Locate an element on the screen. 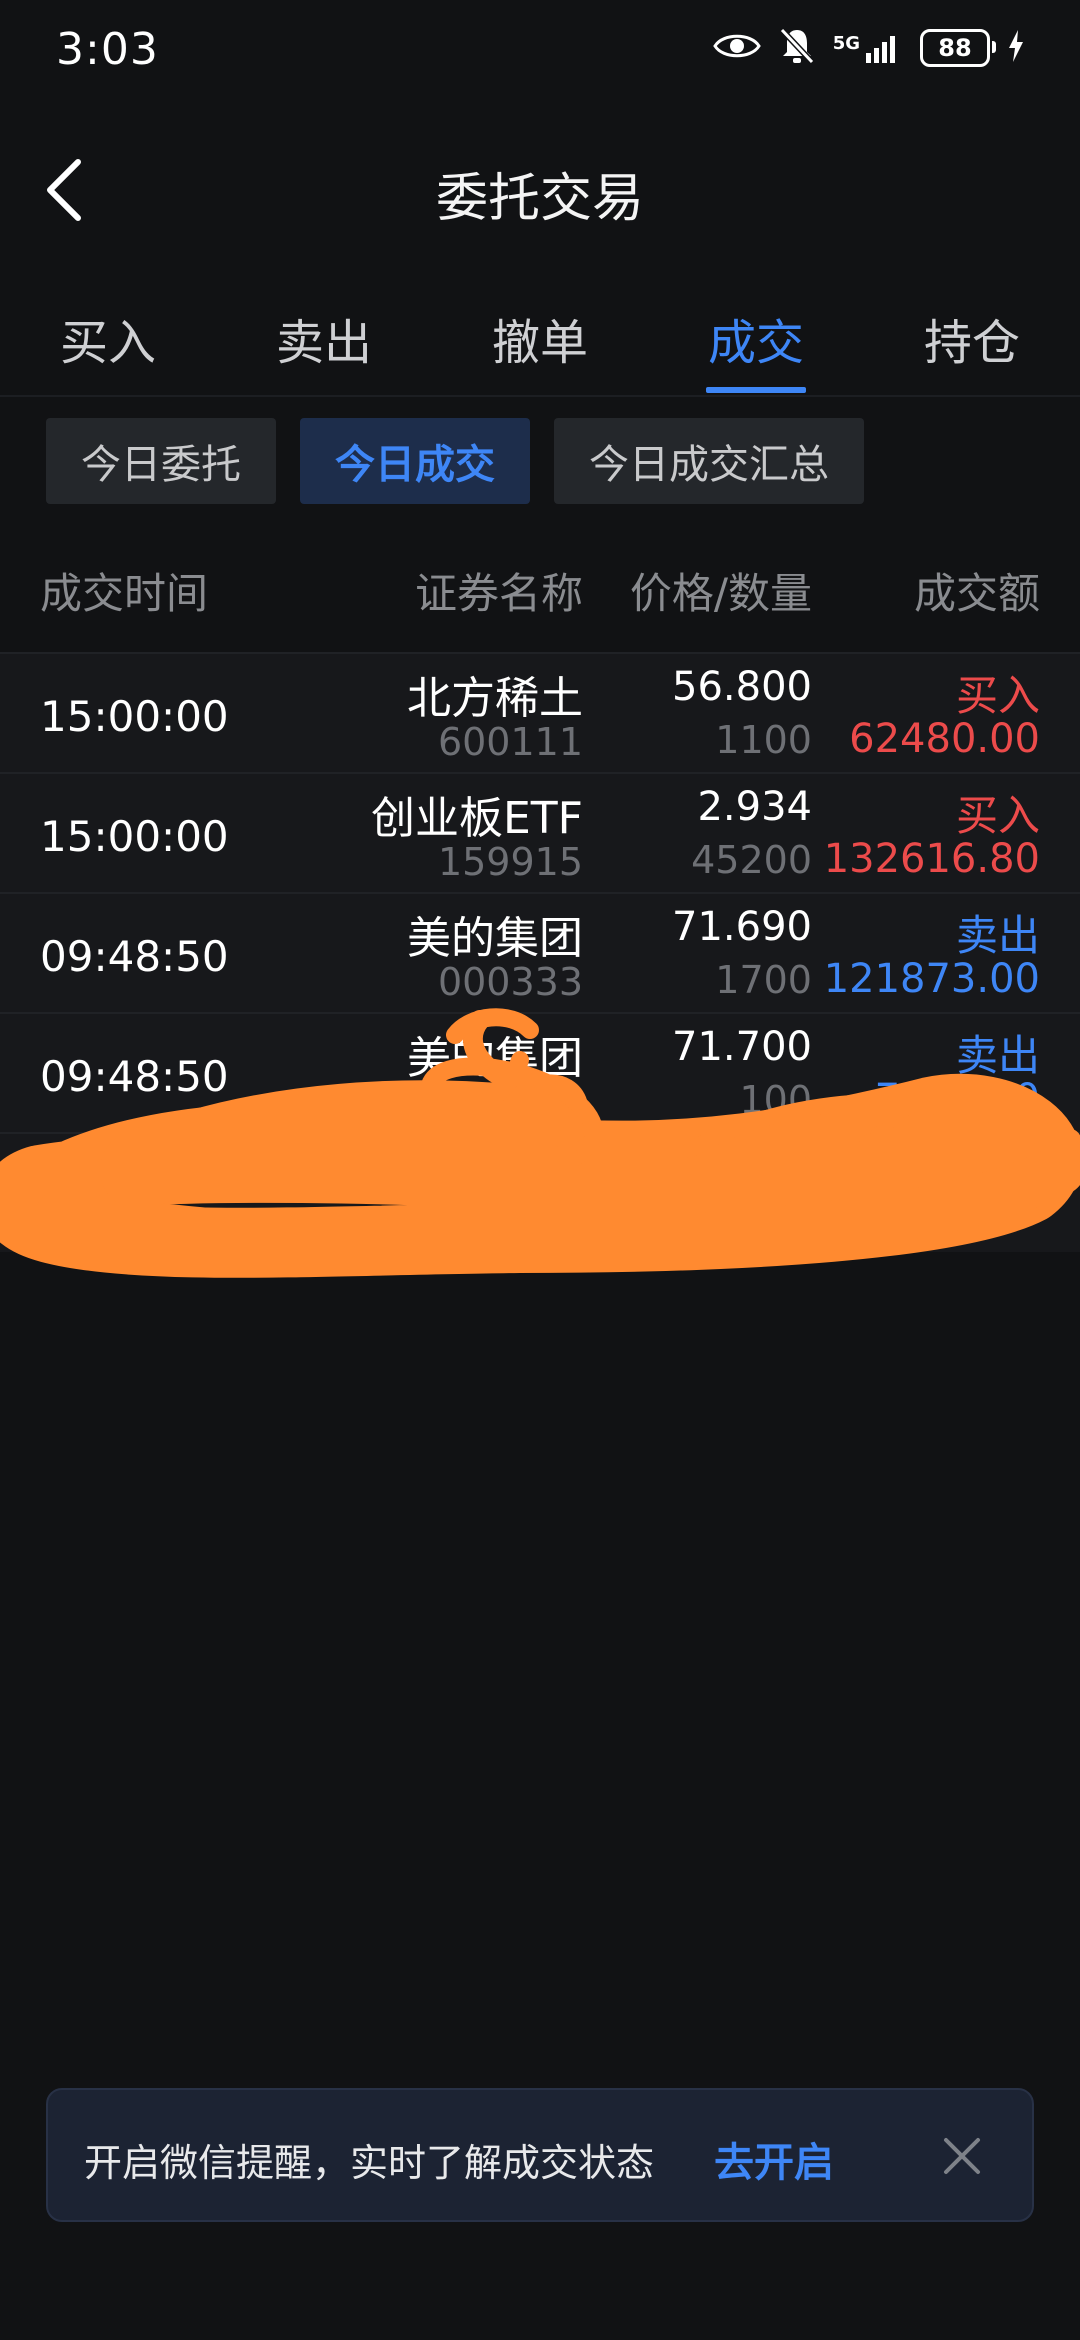  signal-icon: 5G is located at coordinates (867, 48).